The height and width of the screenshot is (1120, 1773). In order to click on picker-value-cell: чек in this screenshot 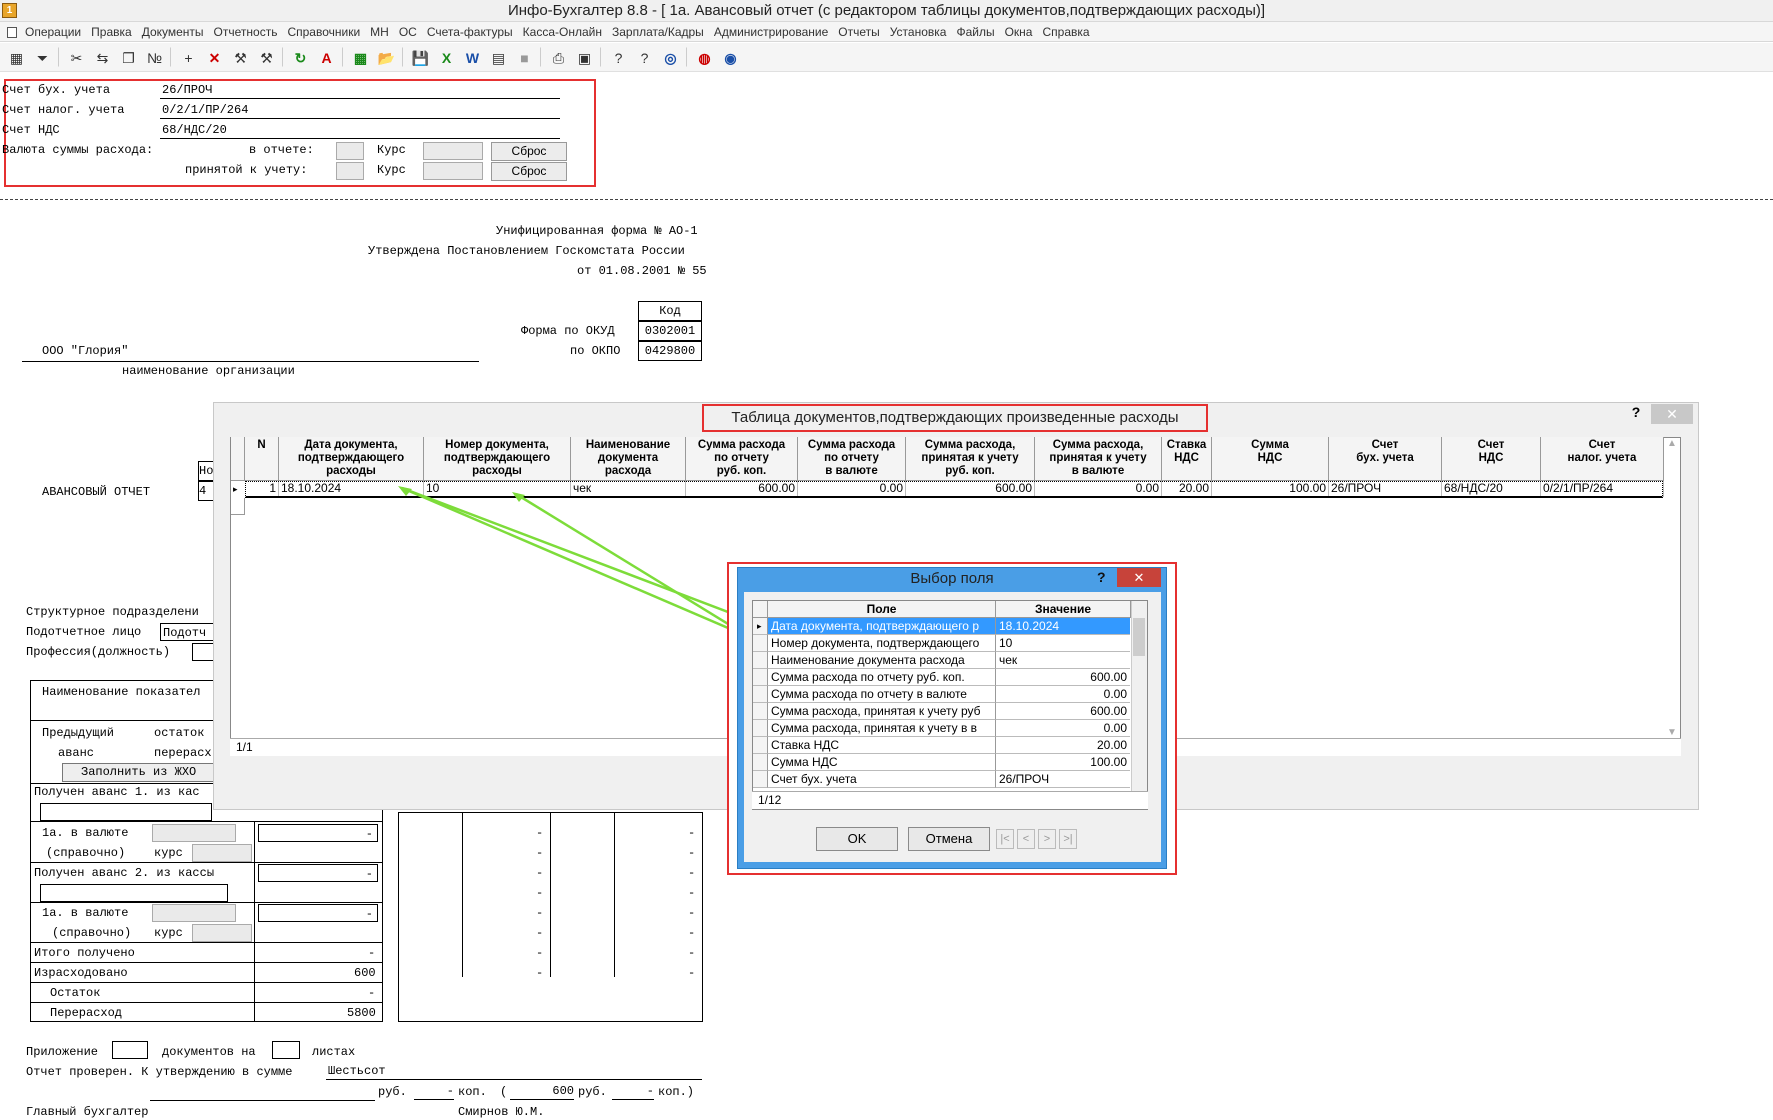, I will do `click(1063, 660)`.